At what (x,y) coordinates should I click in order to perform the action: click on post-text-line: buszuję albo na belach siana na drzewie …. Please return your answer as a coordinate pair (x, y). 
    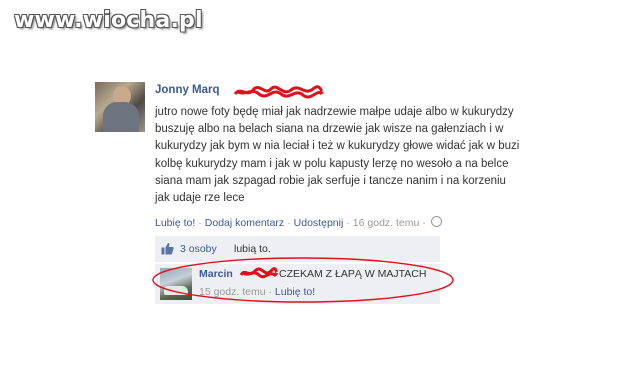
    Looking at the image, I should click on (329, 129).